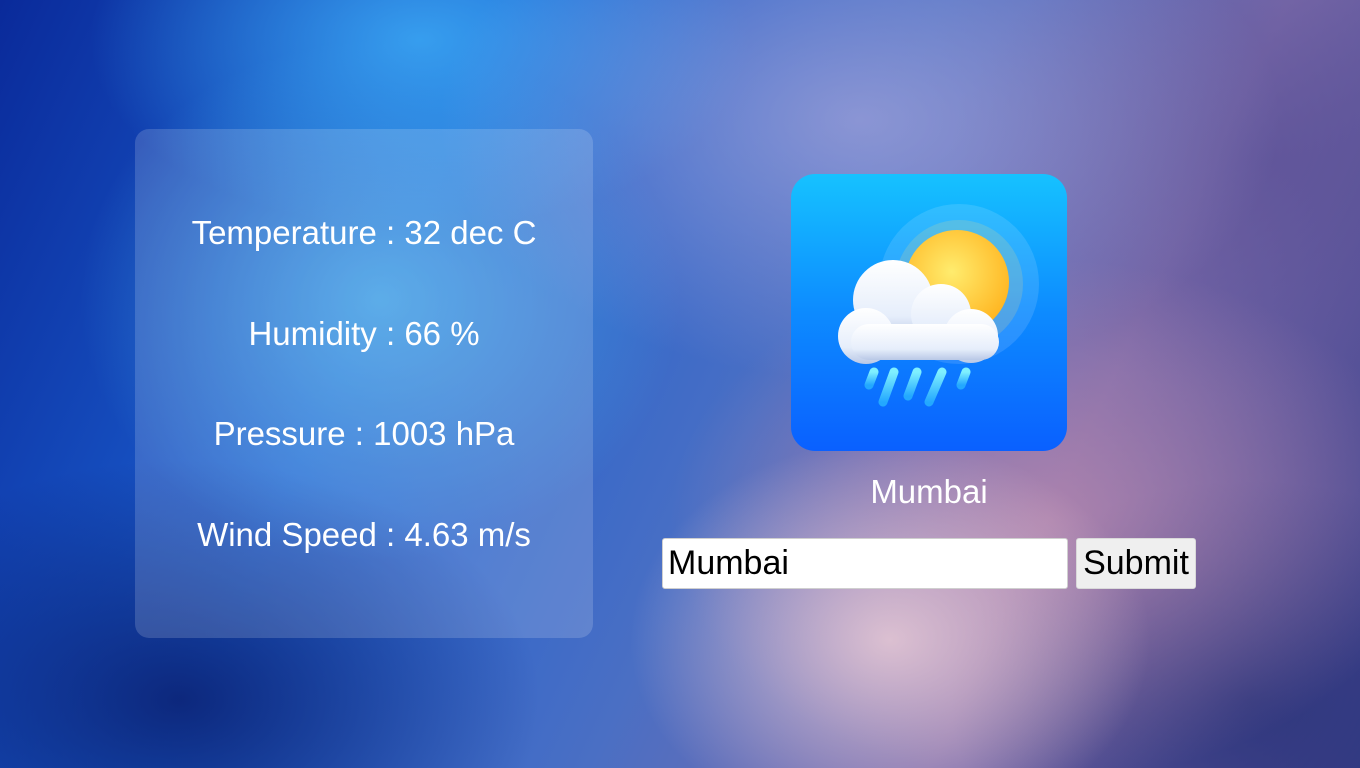 This screenshot has height=768, width=1360. Describe the element at coordinates (929, 312) in the screenshot. I see `rain-cloud-sun-icon` at that location.